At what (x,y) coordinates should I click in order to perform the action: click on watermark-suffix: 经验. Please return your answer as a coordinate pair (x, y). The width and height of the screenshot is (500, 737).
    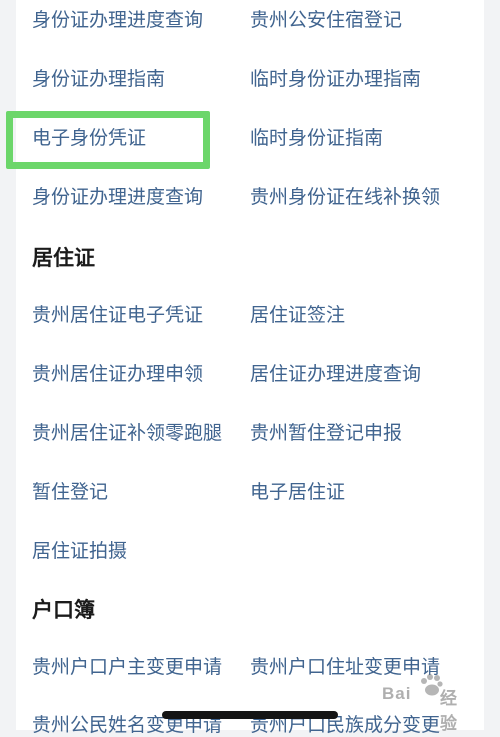
    Looking at the image, I should click on (449, 711).